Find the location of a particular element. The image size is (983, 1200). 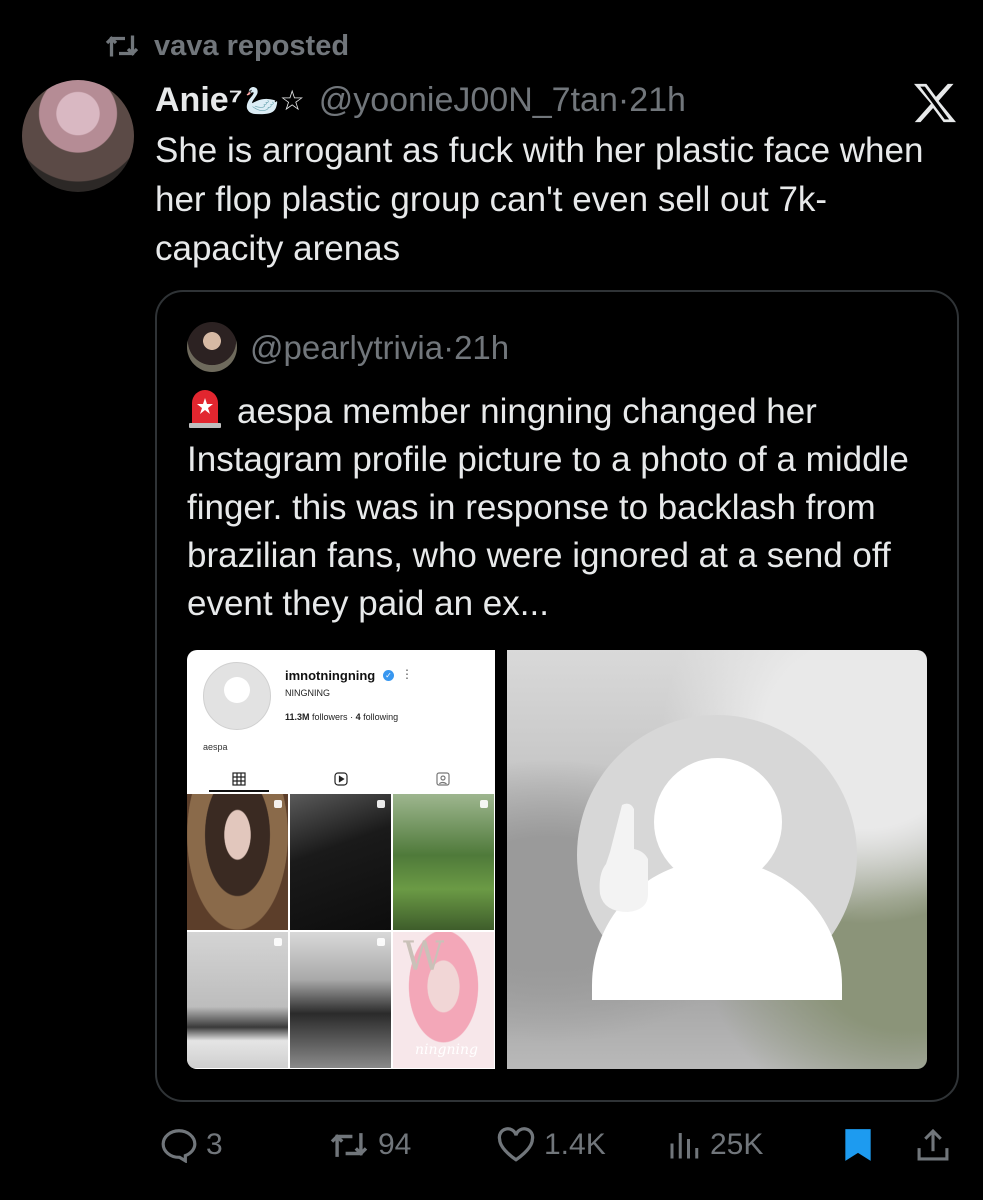

magazine-signature: ningning is located at coordinates (446, 1050).